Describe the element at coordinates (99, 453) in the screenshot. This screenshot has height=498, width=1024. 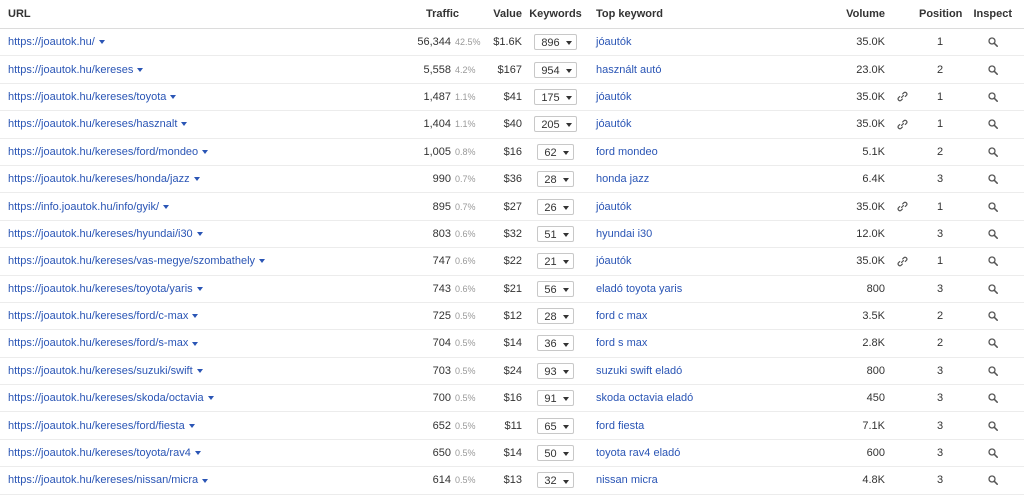
I see `url-link: https://joautok.hu/kereses/toyota/rav4` at that location.